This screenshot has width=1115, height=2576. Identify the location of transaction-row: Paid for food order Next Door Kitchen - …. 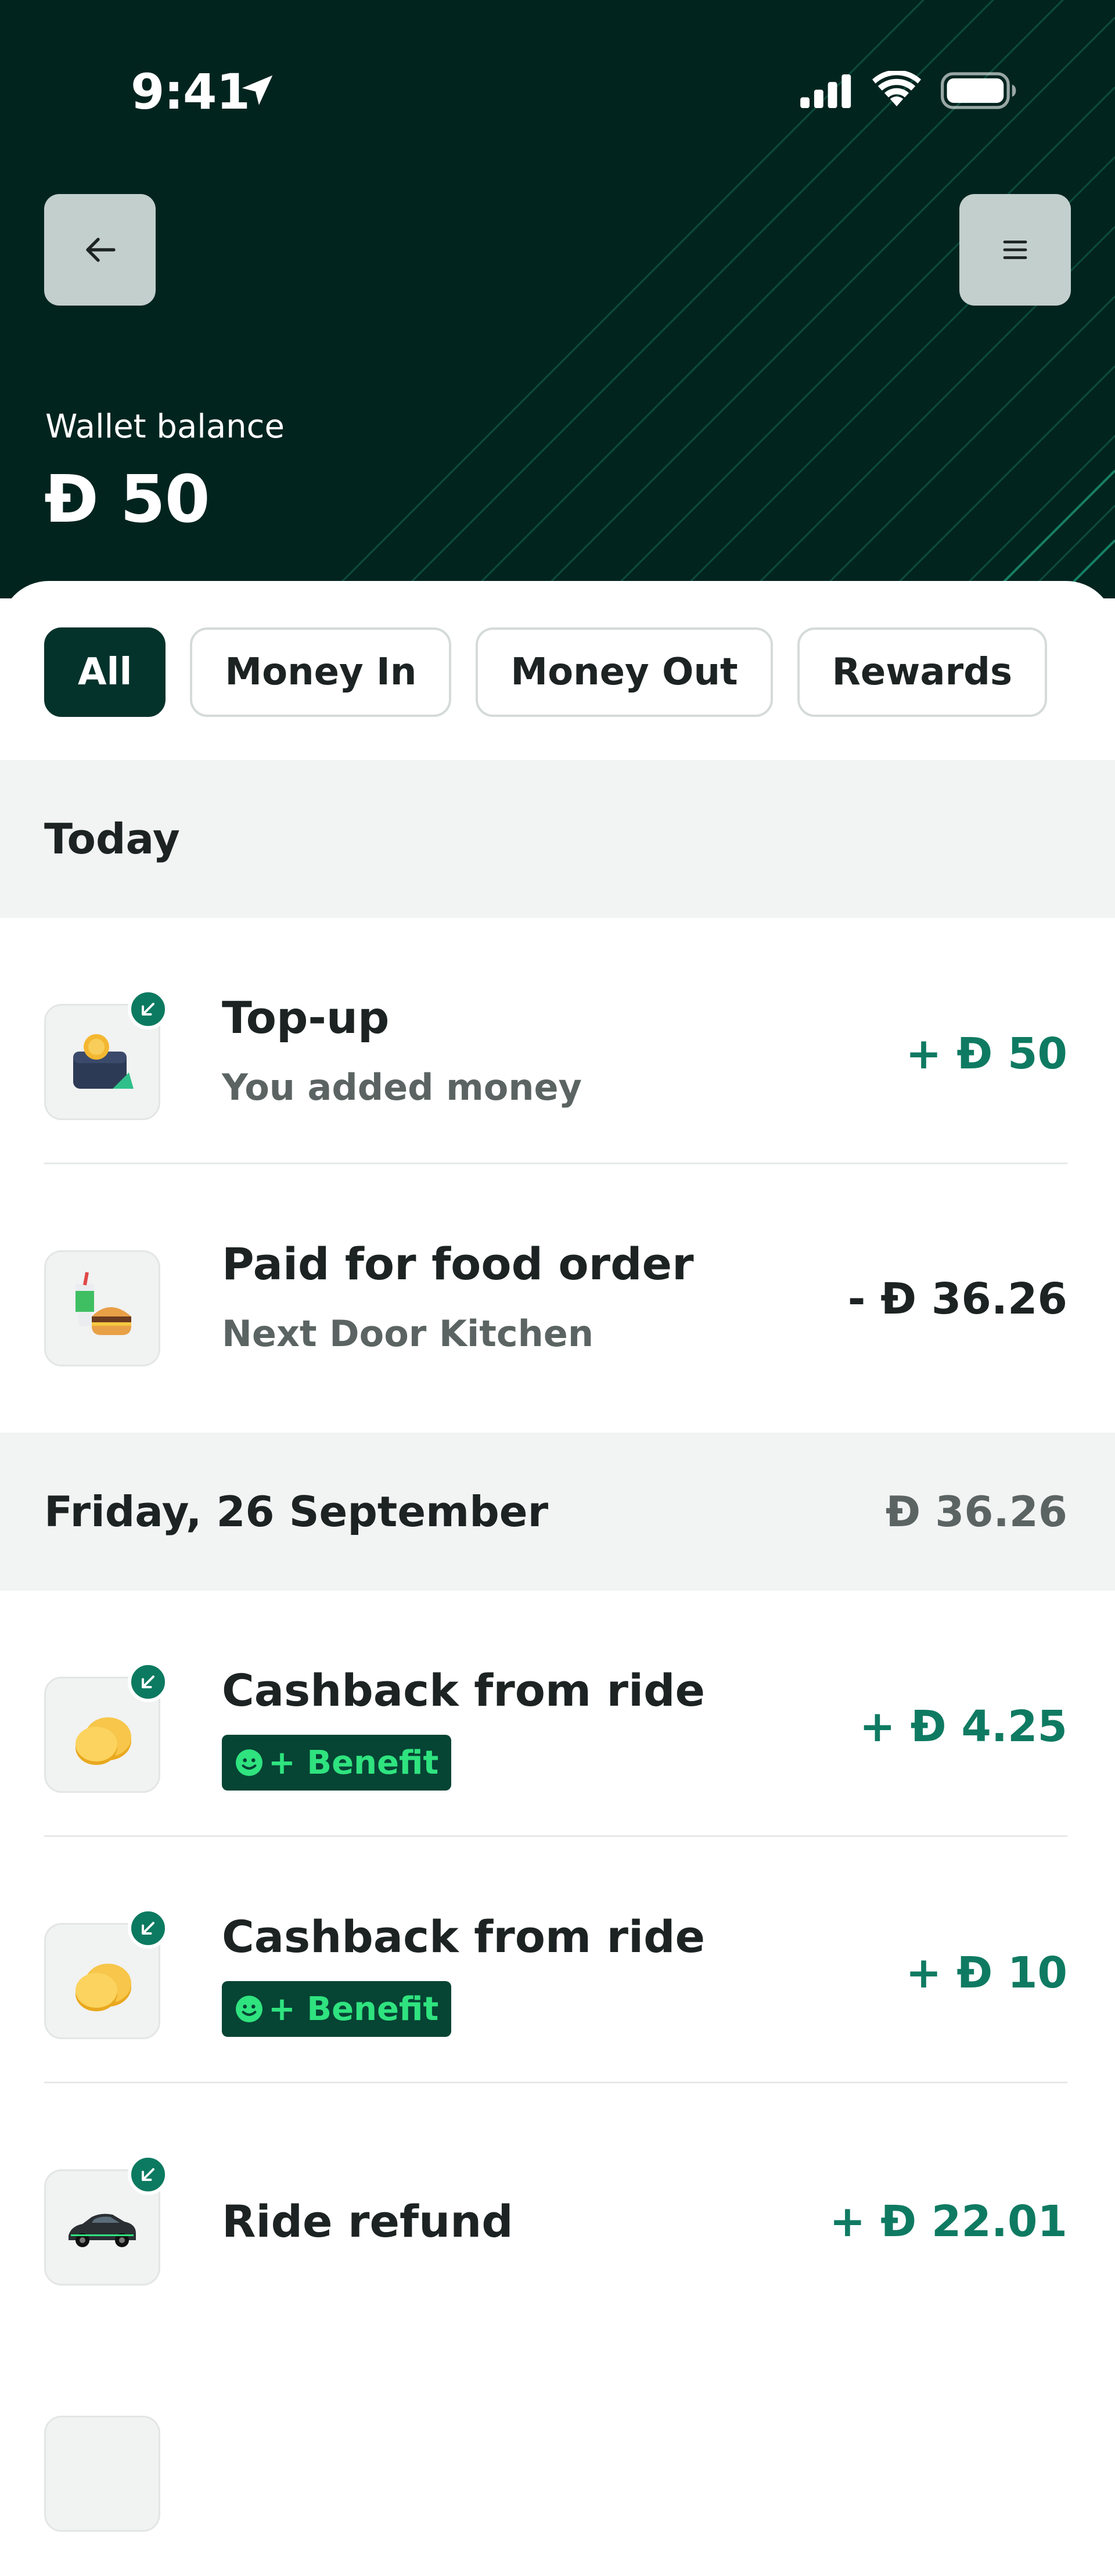
(557, 1287).